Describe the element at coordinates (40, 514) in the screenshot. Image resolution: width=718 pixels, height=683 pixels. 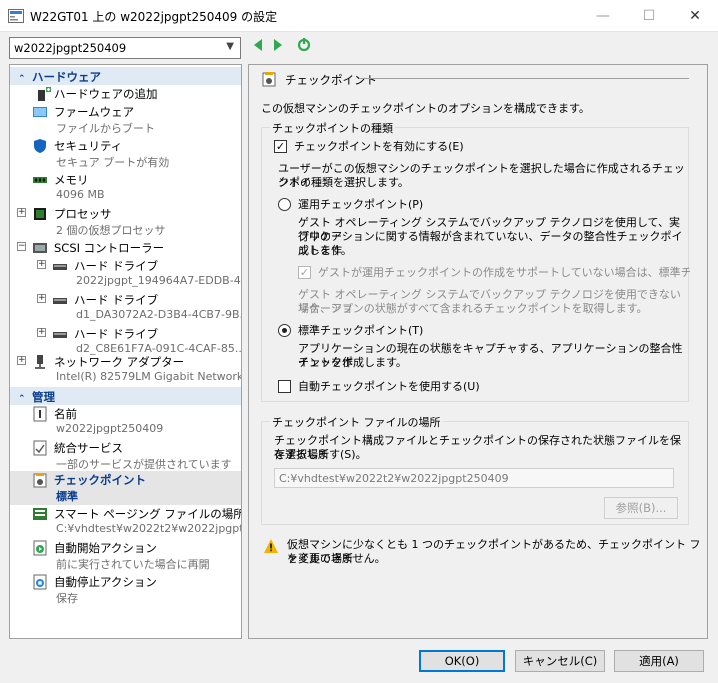
I see `smart-paging-icon` at that location.